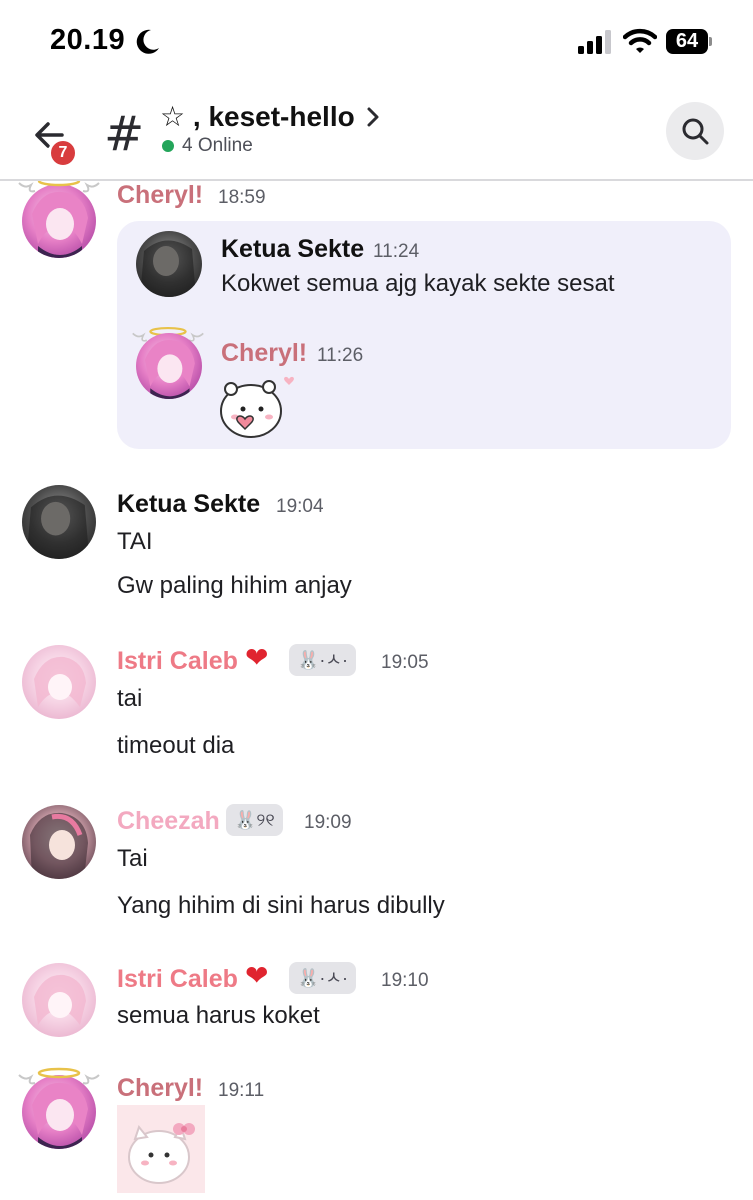 Image resolution: width=753 pixels, height=1200 pixels. Describe the element at coordinates (176, 745) in the screenshot. I see `message-text: timeout dia` at that location.